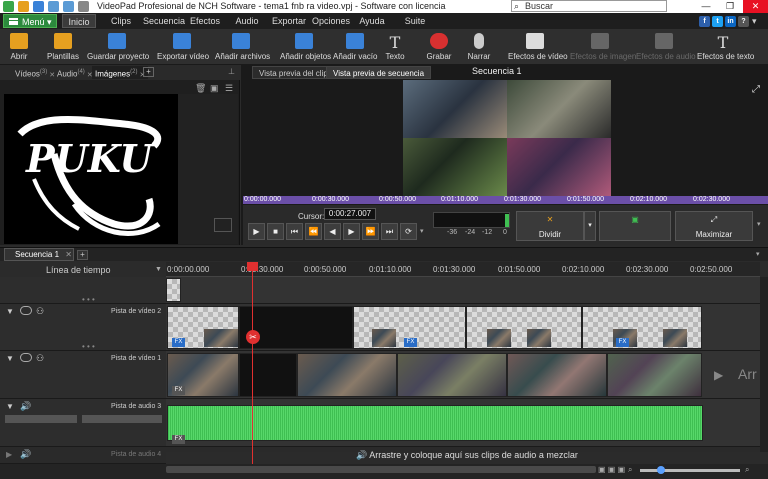 Image resolution: width=768 pixels, height=479 pixels. I want to click on group-icon: ⚇, so click(40, 311).